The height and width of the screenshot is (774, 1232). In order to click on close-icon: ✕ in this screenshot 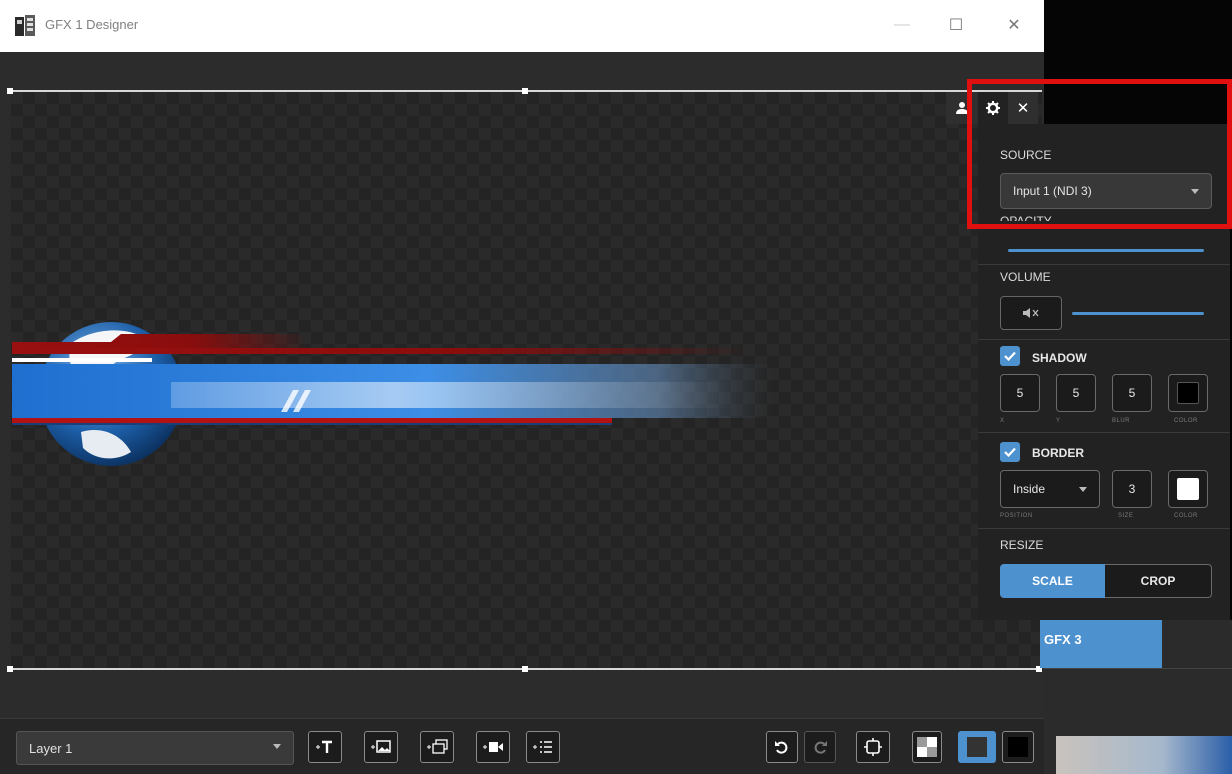, I will do `click(1023, 108)`.